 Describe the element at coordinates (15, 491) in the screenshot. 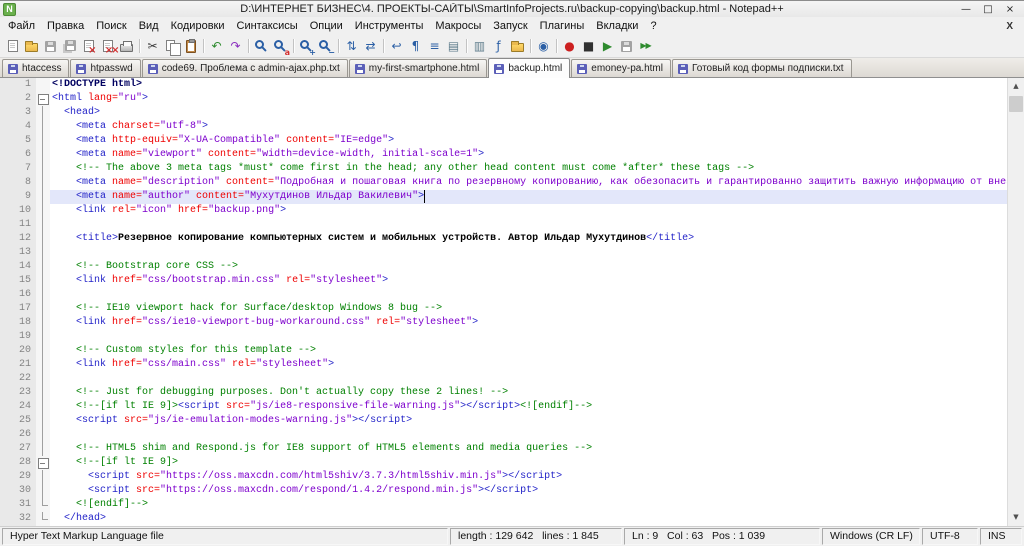

I see `line-number: 30` at that location.